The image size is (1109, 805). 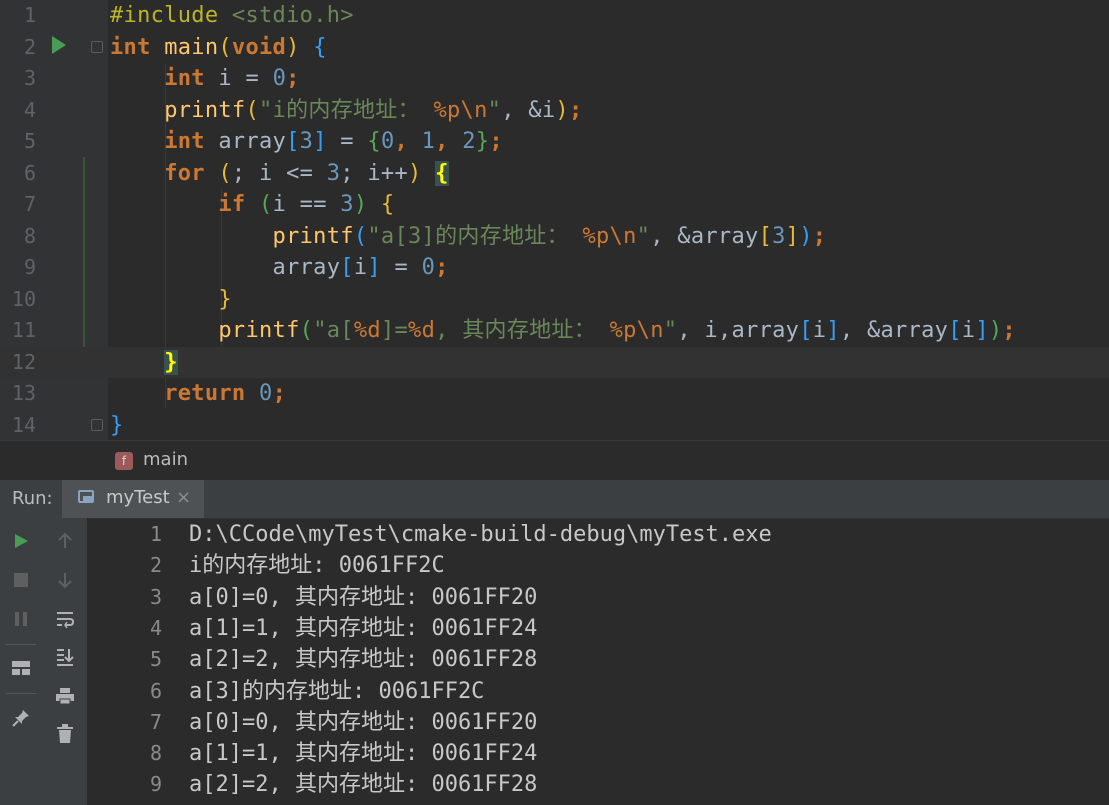 What do you see at coordinates (65, 541) in the screenshot?
I see `up-arrow-icon` at bounding box center [65, 541].